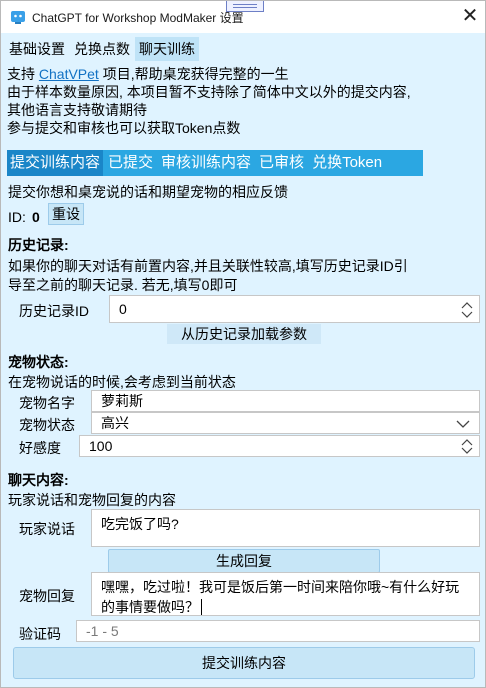 The width and height of the screenshot is (486, 688). I want to click on chatvpet-link: ChatVPet, so click(69, 74).